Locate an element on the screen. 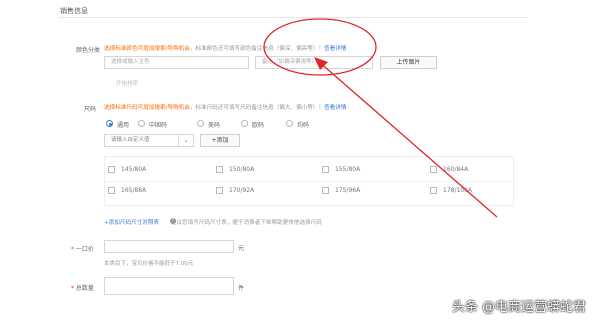 This screenshot has width=600, height=323. size-hint: ，标准尺码还可填写尺码备注信息（偏大、偏小等）！ is located at coordinates (257, 108).